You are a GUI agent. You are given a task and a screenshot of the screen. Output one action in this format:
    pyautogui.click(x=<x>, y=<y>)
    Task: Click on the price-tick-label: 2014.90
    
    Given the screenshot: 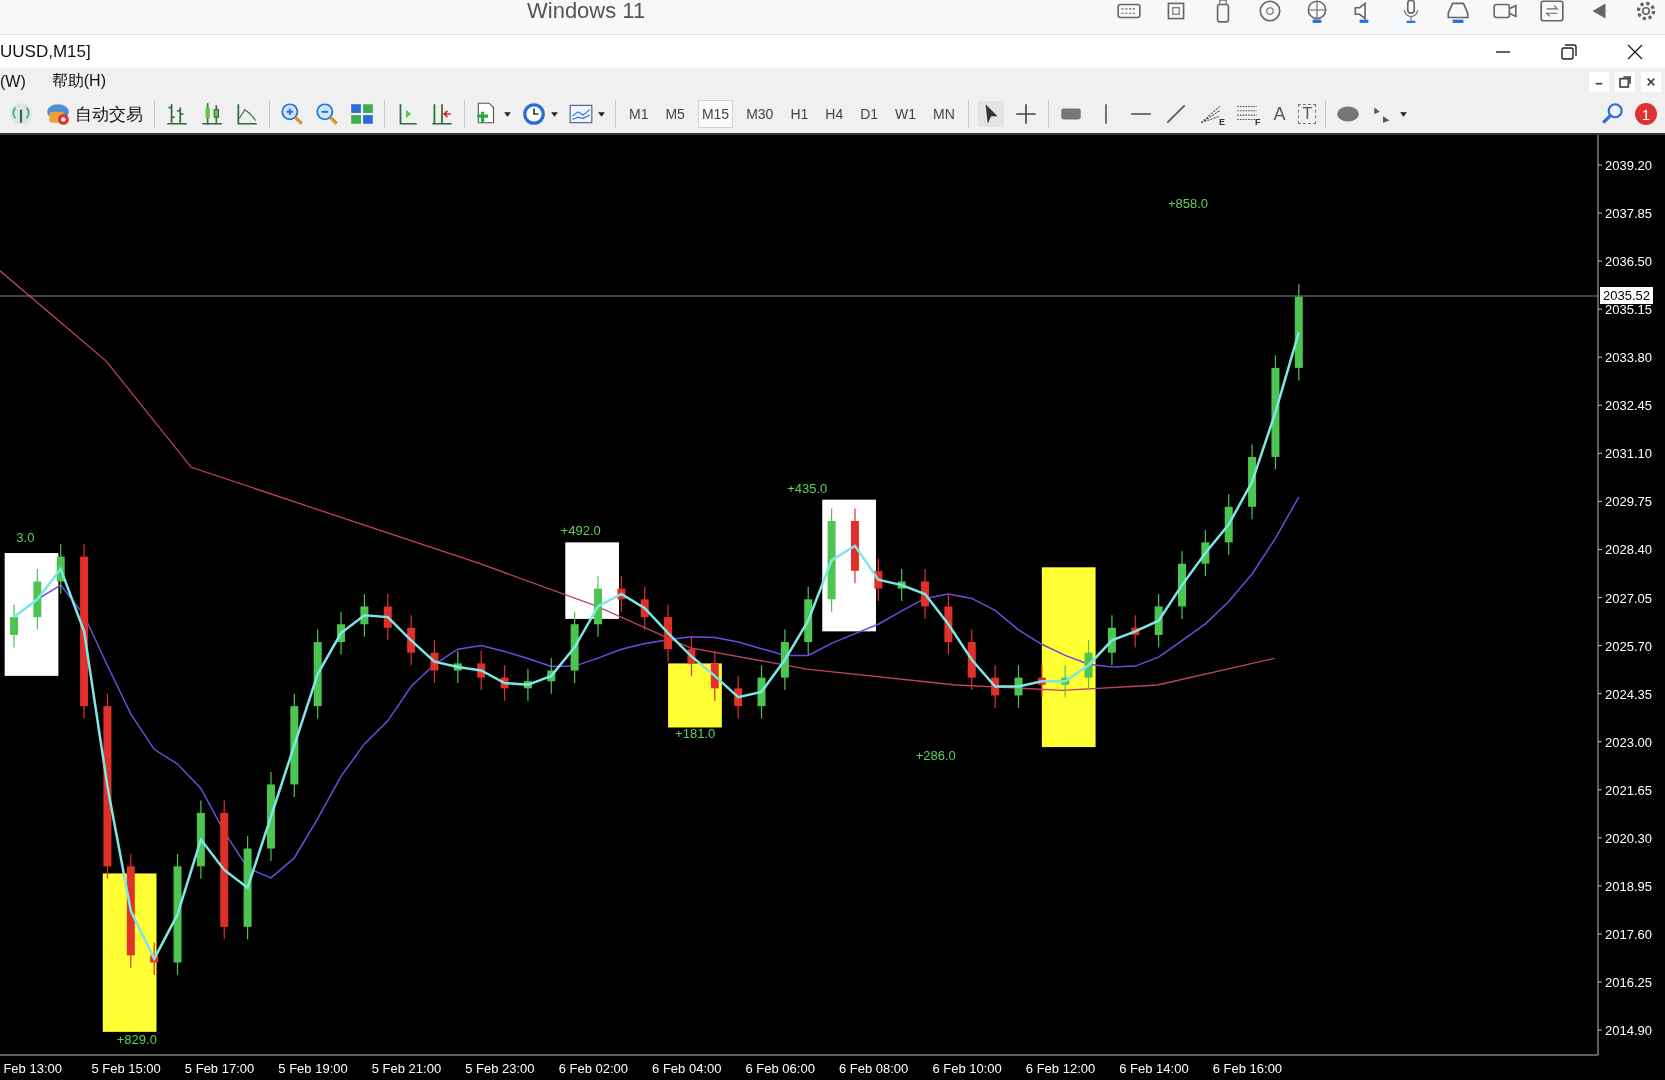 What is the action you would take?
    pyautogui.click(x=1628, y=1031)
    